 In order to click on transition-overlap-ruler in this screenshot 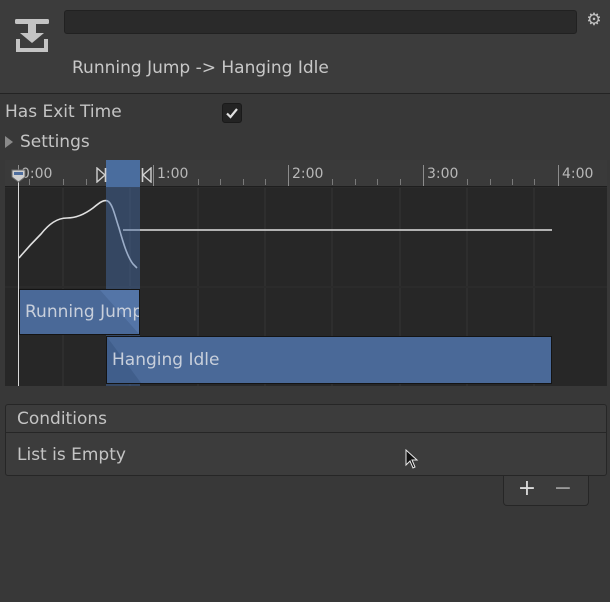, I will do `click(123, 173)`.